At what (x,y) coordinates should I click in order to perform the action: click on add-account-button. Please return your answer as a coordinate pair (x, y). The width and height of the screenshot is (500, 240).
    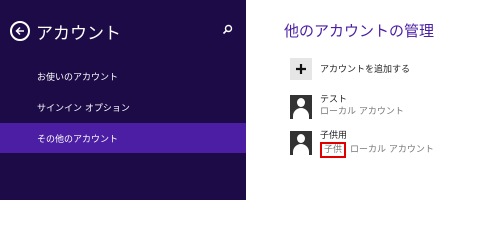
    Looking at the image, I should click on (301, 69).